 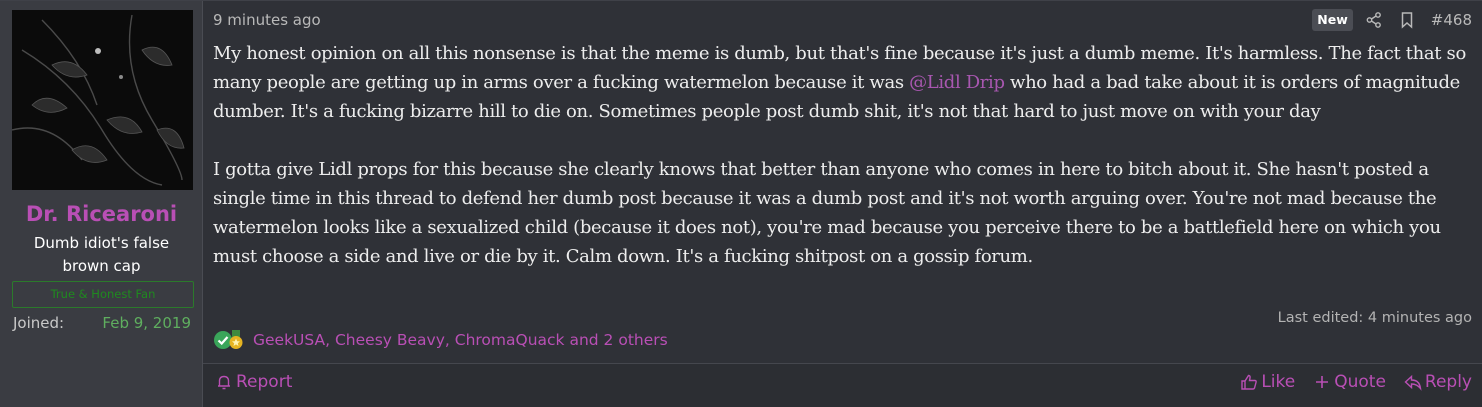 I want to click on last-edited: Last edited: 4 minutes ago, so click(x=1374, y=318).